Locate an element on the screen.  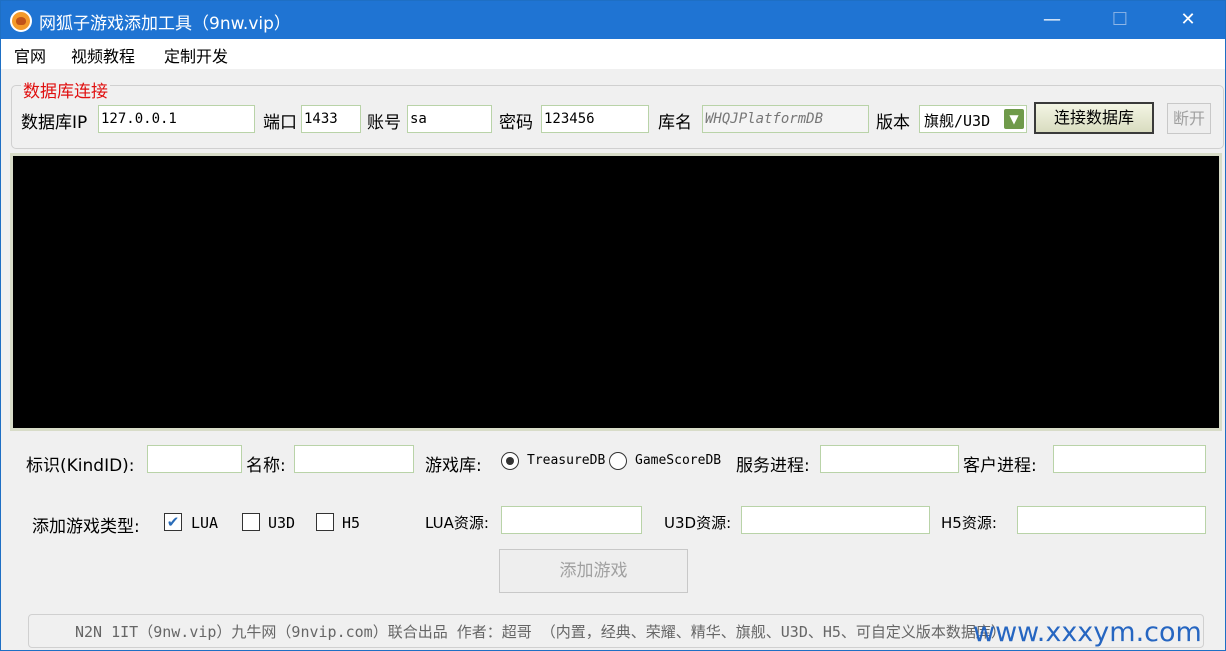
maximize-button: ☐ is located at coordinates (1120, 20).